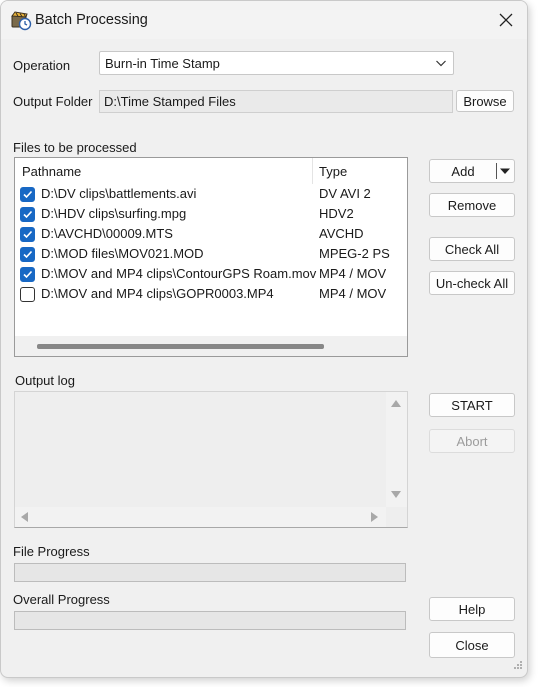  Describe the element at coordinates (211, 194) in the screenshot. I see `list-item: D:\DV clips\battlements.avi DV AVI 2` at that location.